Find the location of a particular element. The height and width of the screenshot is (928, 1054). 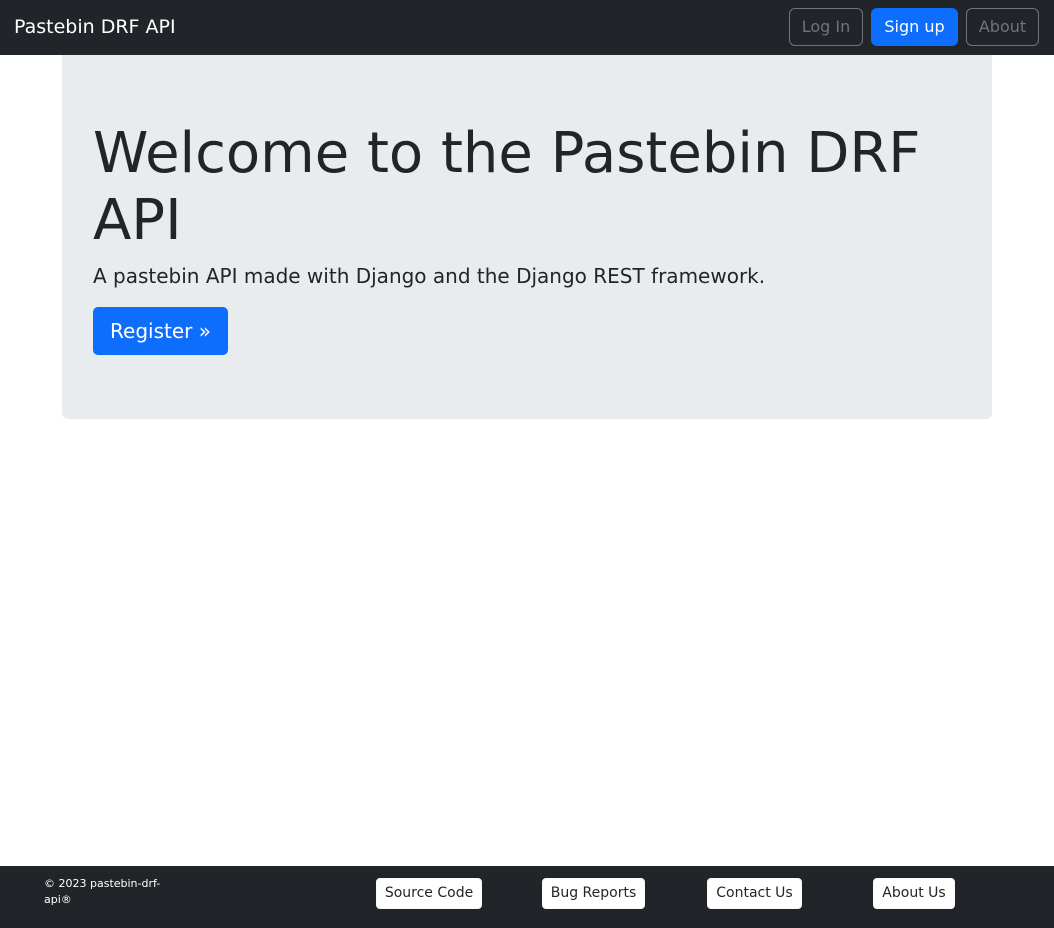

copyright-text: © 2023 pastebin-drf-api® is located at coordinates (102, 891).